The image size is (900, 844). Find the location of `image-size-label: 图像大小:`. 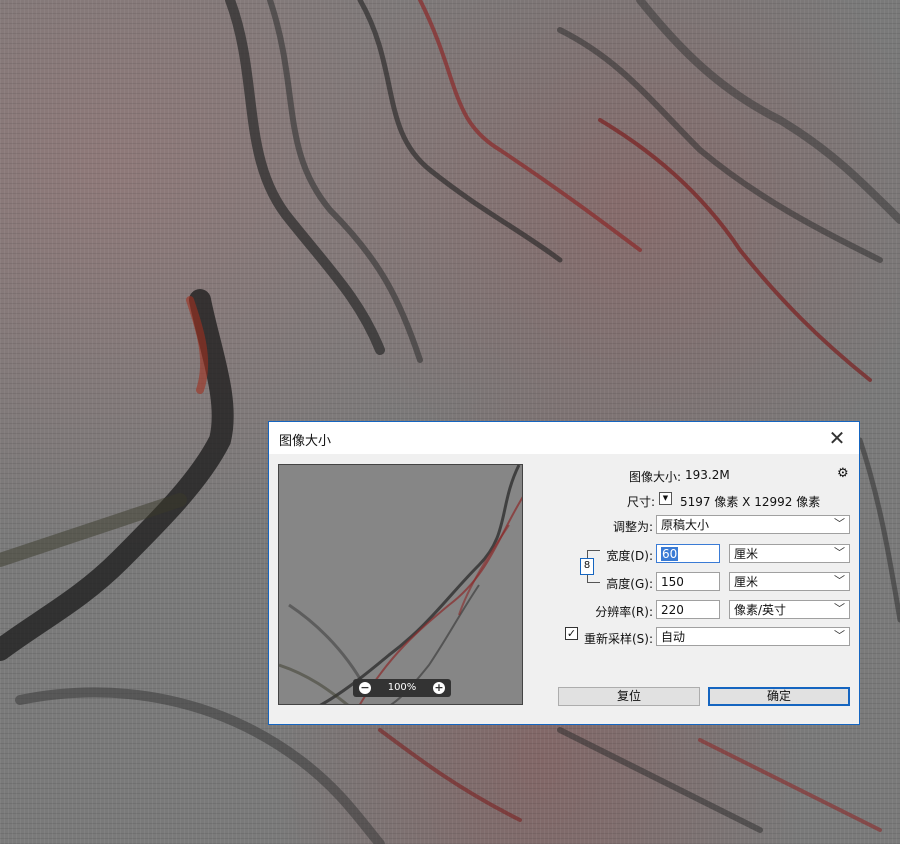

image-size-label: 图像大小: is located at coordinates (654, 477).